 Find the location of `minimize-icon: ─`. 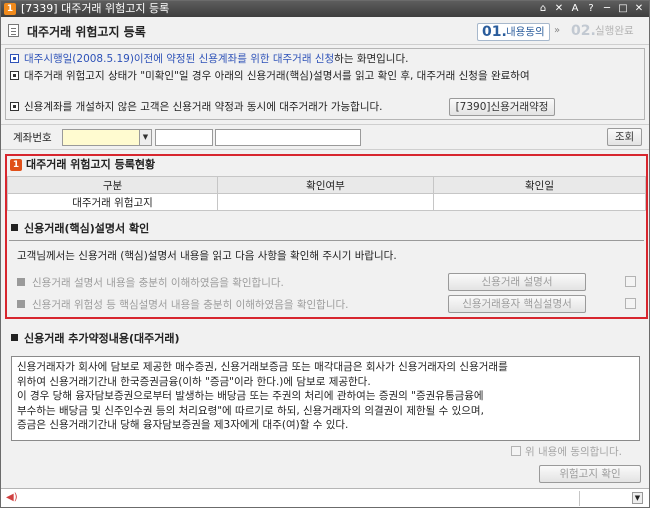

minimize-icon: ─ is located at coordinates (607, 8).